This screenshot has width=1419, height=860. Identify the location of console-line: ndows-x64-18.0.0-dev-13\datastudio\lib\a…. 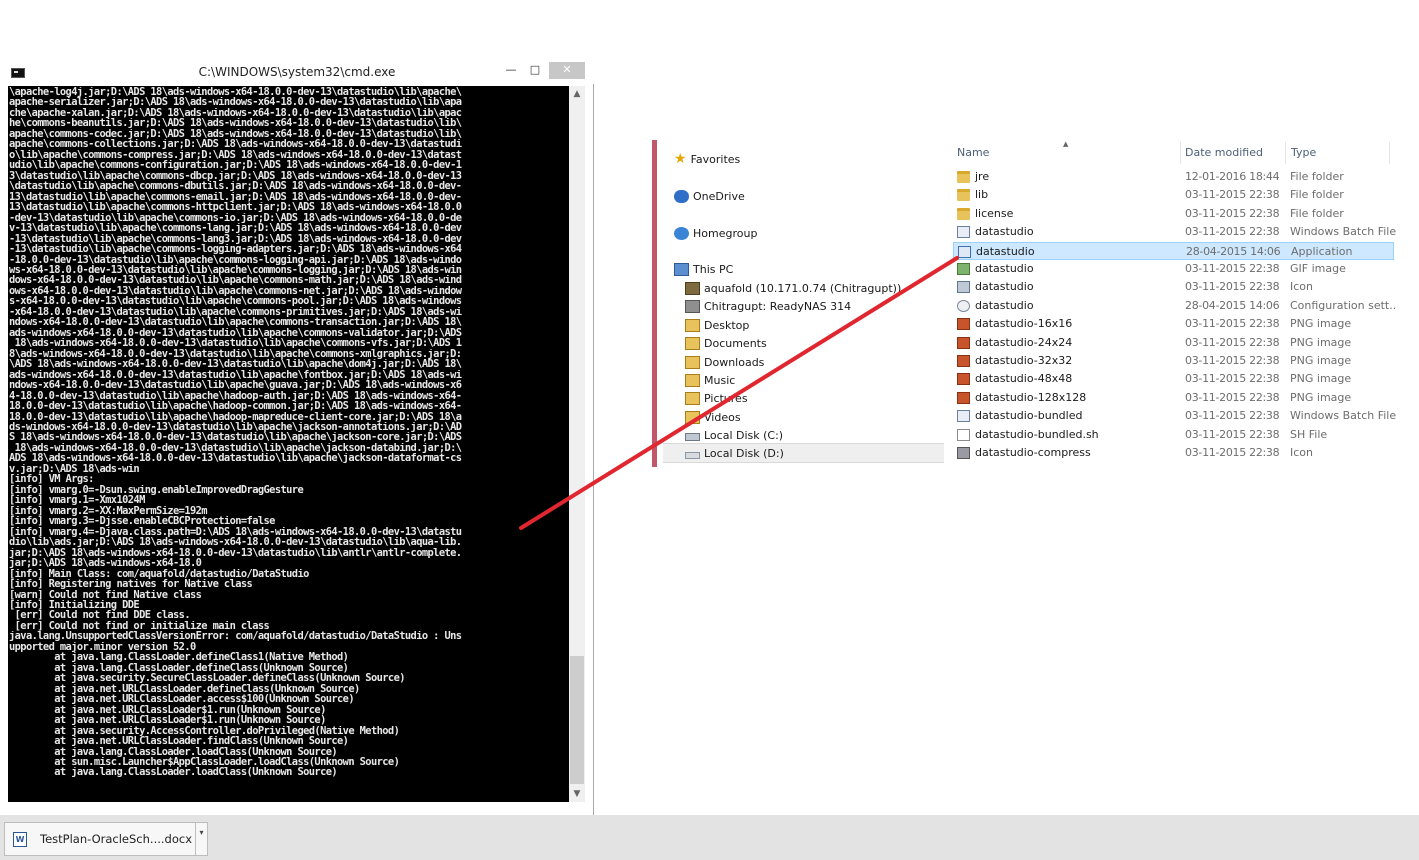
(235, 385).